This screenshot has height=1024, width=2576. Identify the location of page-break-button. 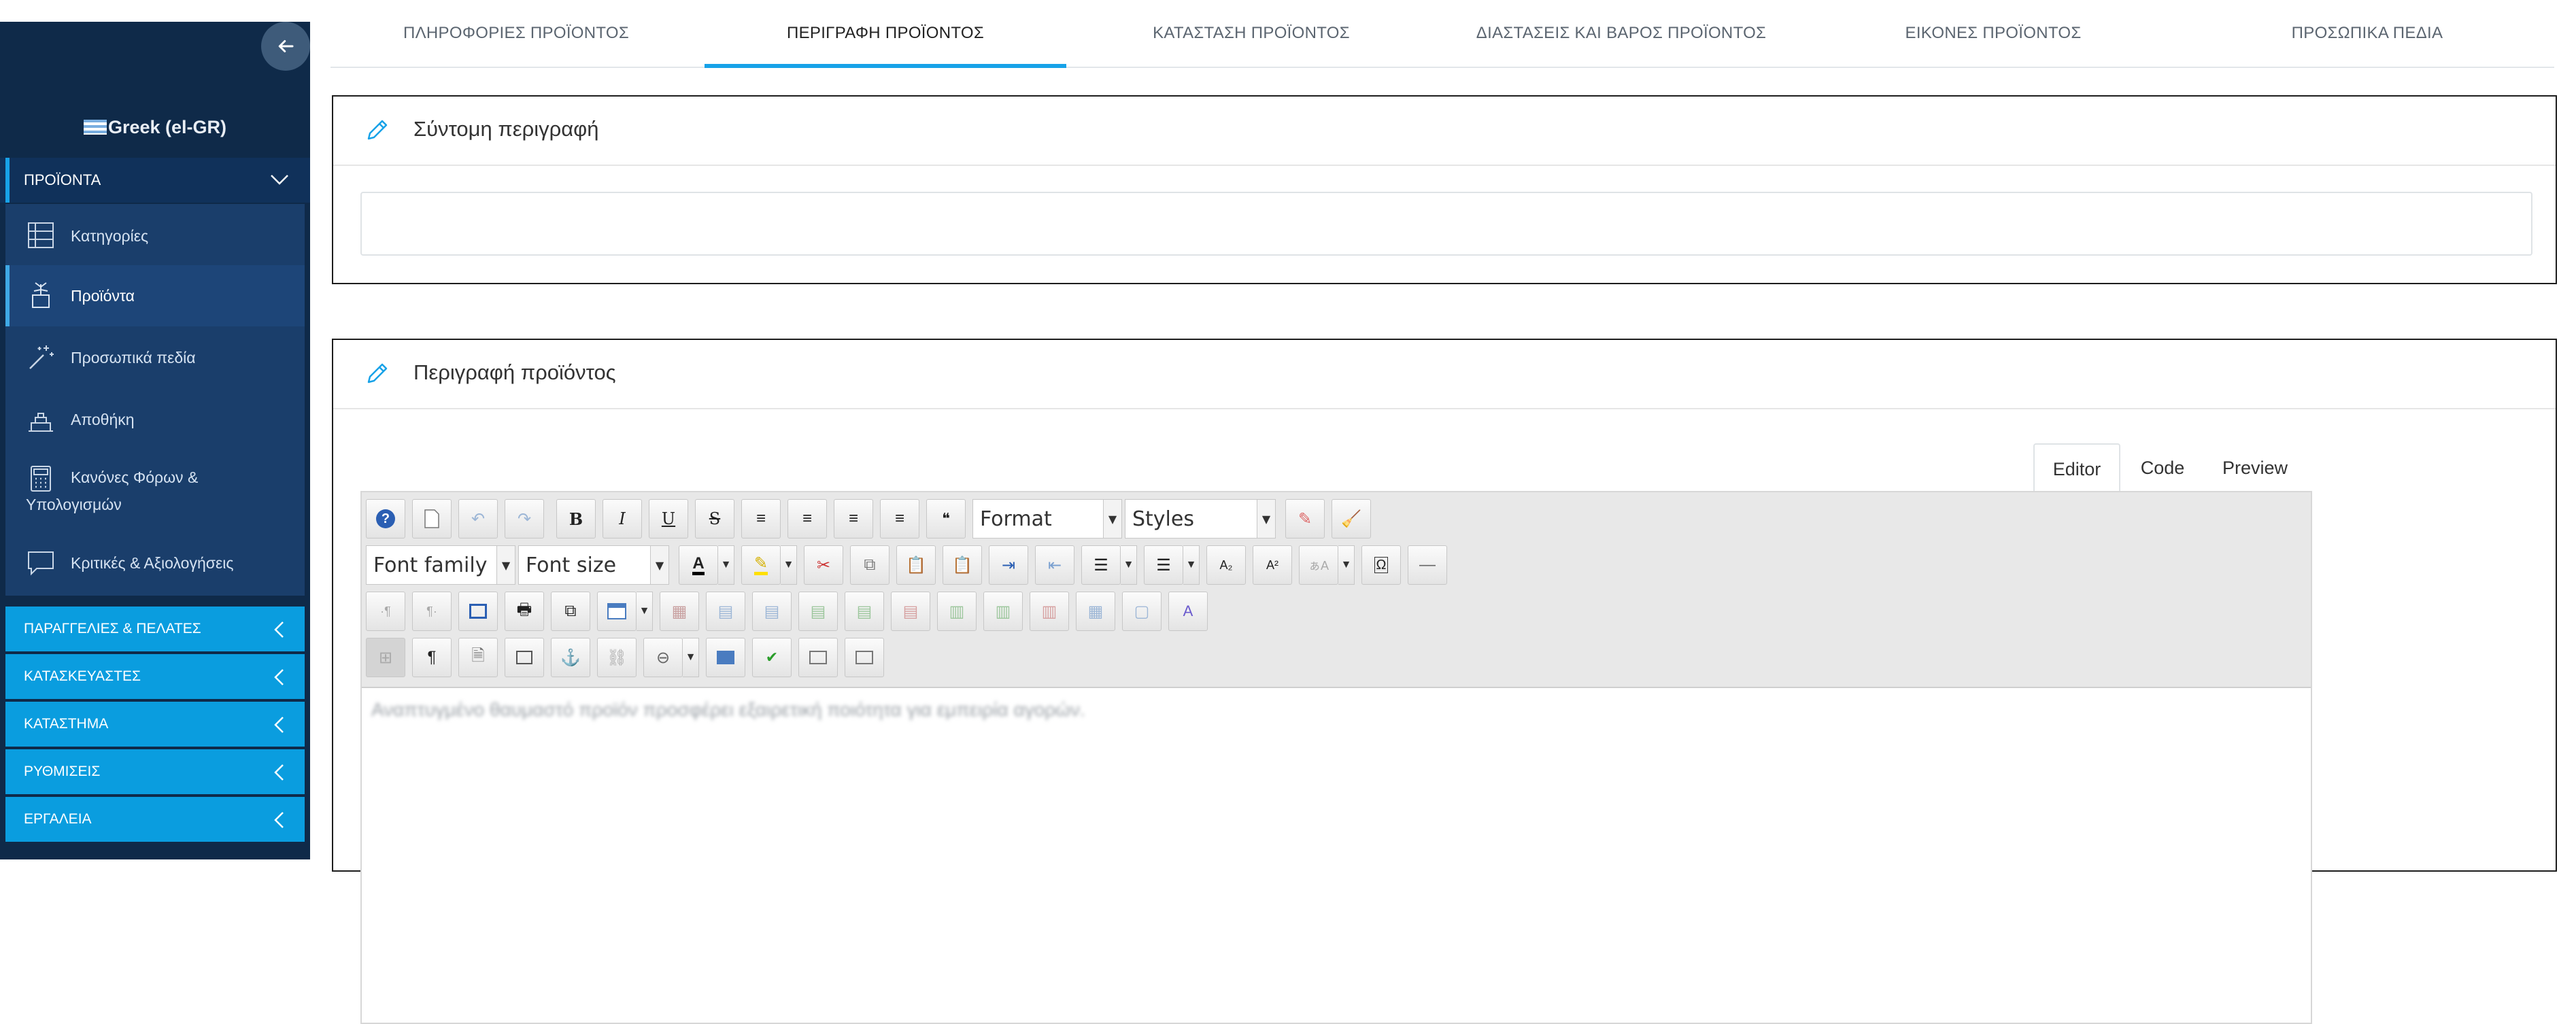
(864, 657).